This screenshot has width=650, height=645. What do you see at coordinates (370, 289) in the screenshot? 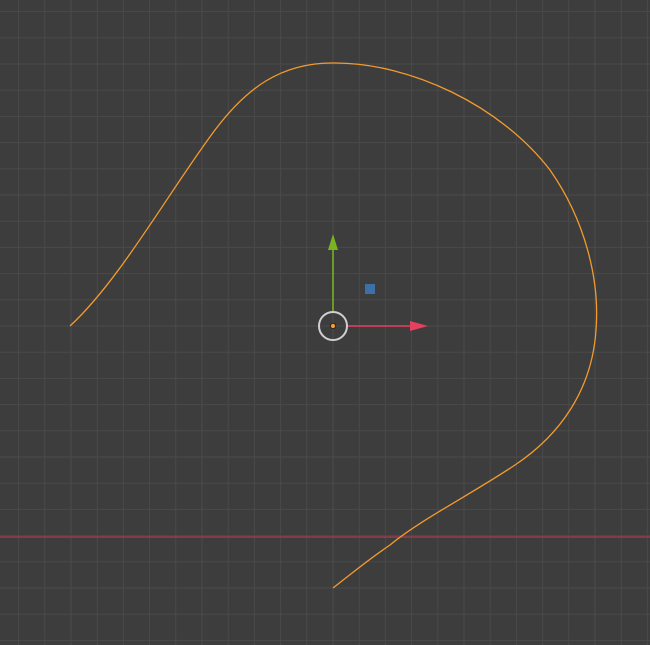
I see `xy-plane-handle` at bounding box center [370, 289].